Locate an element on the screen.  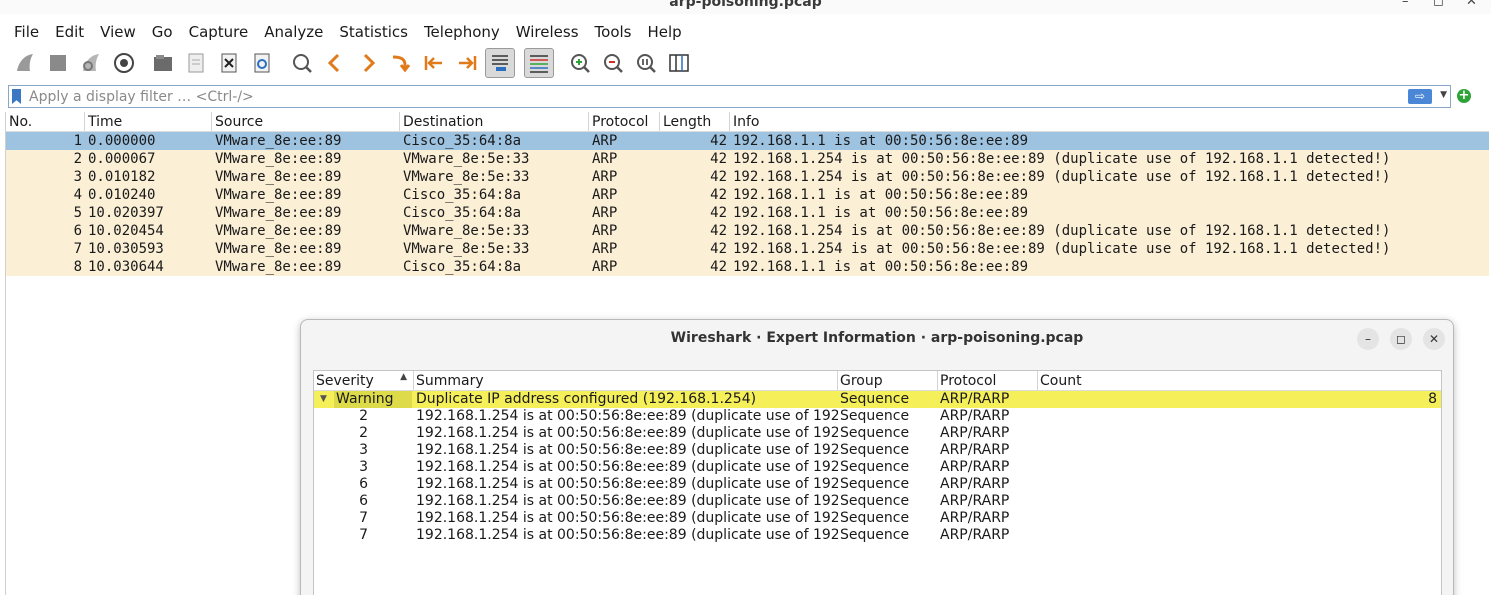
go-last-packet-icon is located at coordinates (467, 63).